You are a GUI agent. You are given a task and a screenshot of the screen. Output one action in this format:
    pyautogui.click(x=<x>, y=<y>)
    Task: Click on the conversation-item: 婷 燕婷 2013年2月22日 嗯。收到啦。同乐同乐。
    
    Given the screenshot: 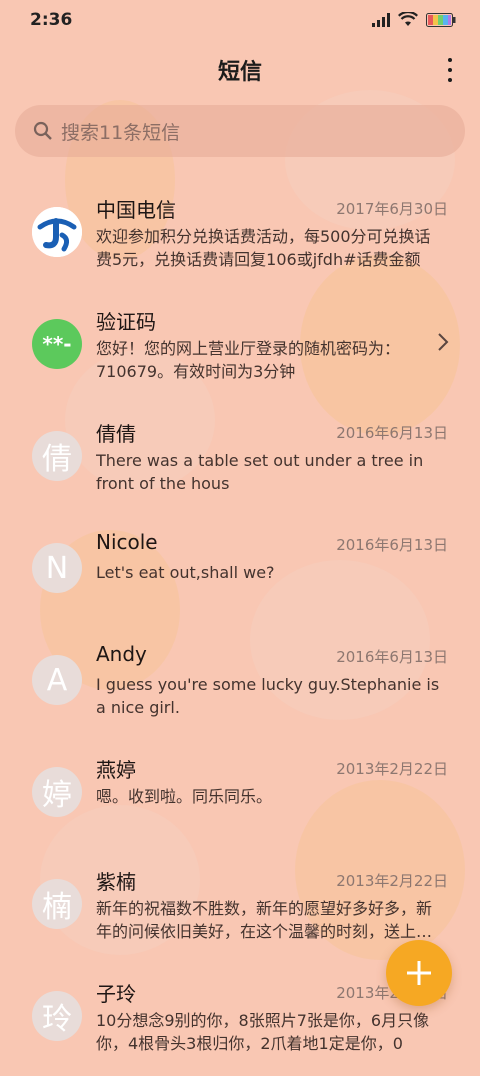 What is the action you would take?
    pyautogui.click(x=240, y=796)
    